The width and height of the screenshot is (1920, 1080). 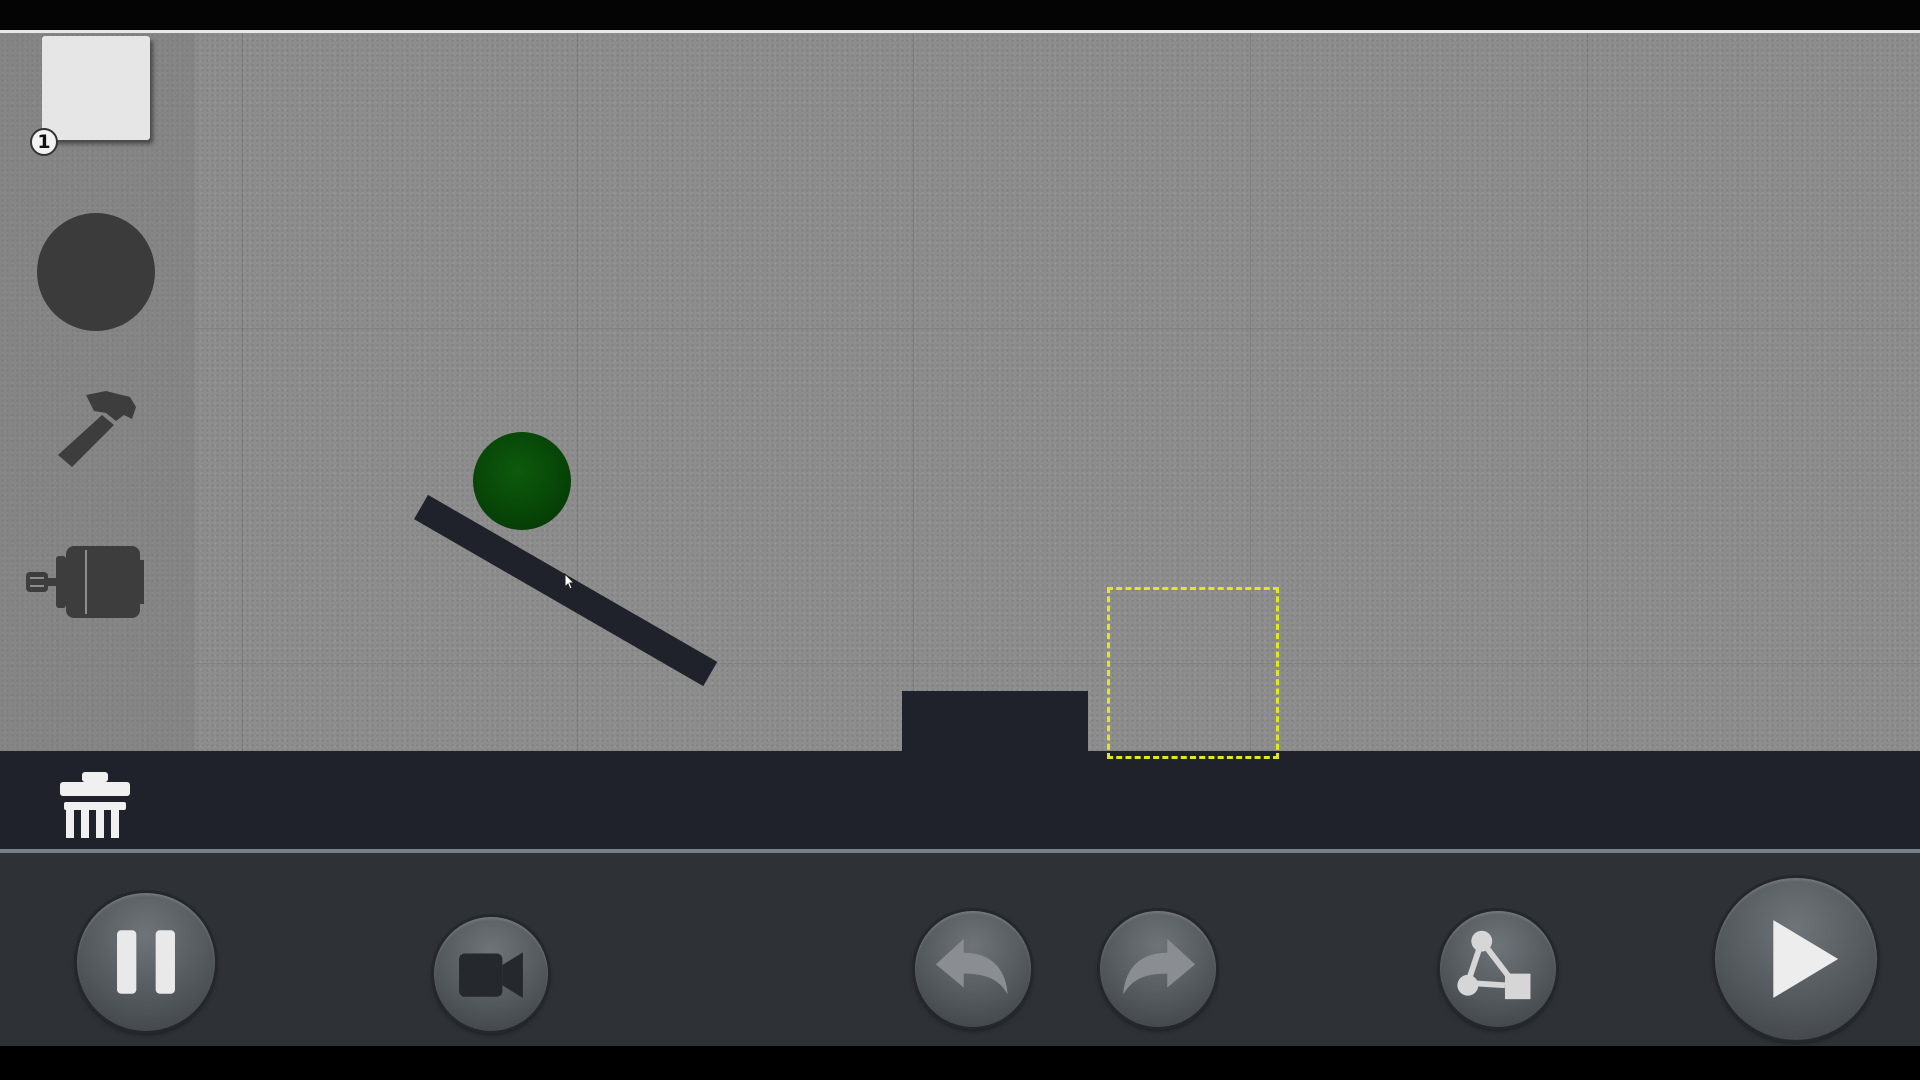 I want to click on green-ball, so click(x=522, y=481).